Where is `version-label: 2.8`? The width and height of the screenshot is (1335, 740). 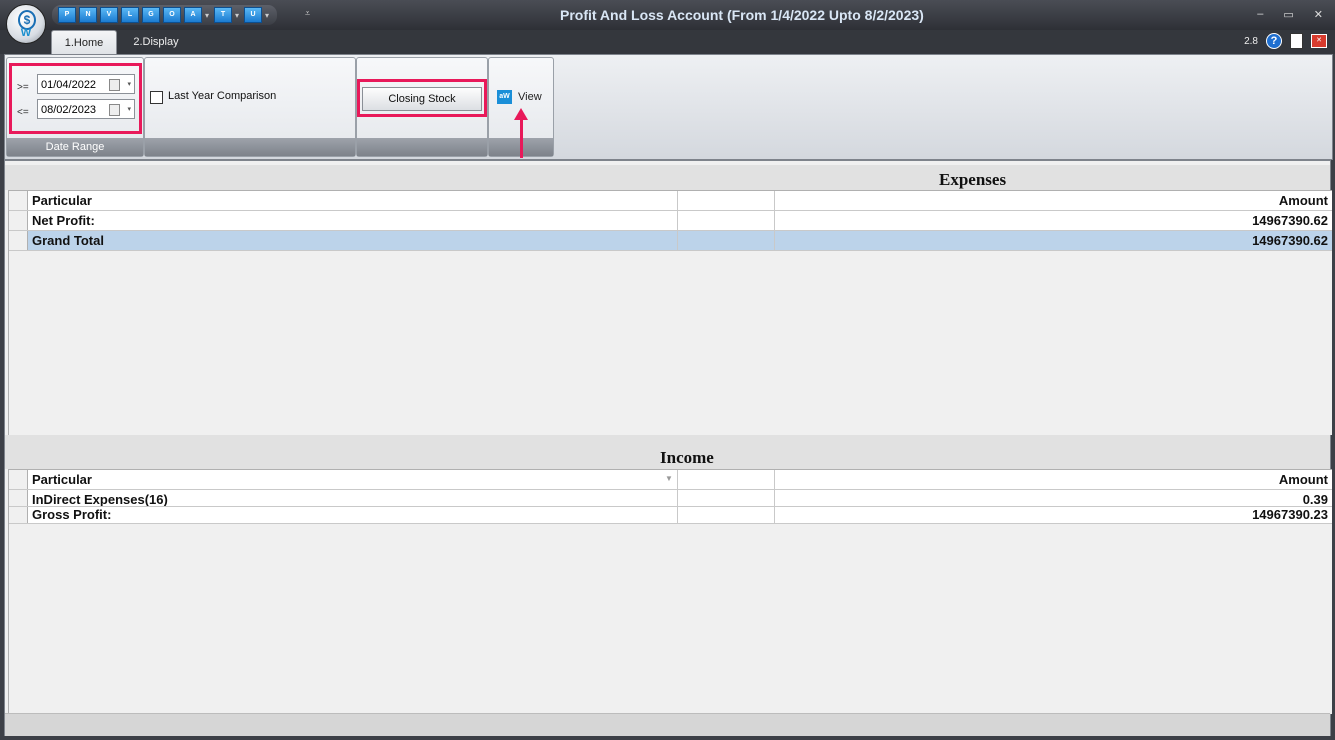
version-label: 2.8 is located at coordinates (1251, 41).